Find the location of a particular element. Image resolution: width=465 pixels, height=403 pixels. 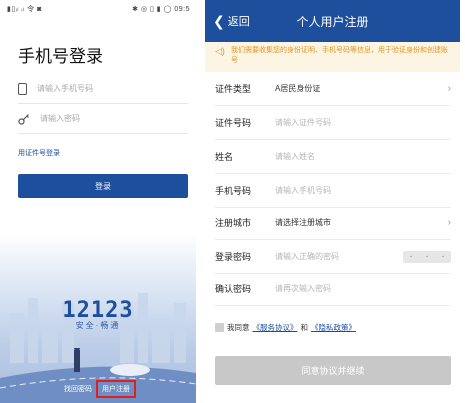

field-label: 姓名 is located at coordinates (224, 157).